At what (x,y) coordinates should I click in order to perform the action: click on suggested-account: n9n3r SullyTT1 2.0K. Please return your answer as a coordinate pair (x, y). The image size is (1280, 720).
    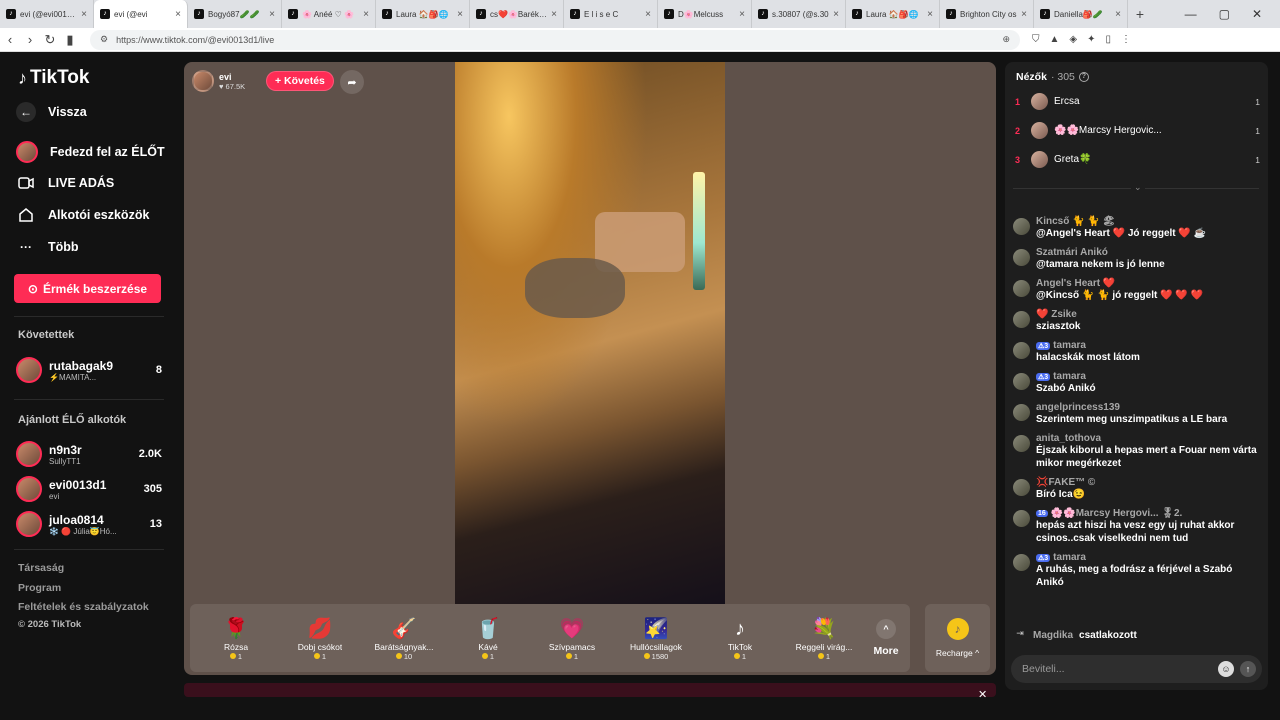
    Looking at the image, I should click on (89, 454).